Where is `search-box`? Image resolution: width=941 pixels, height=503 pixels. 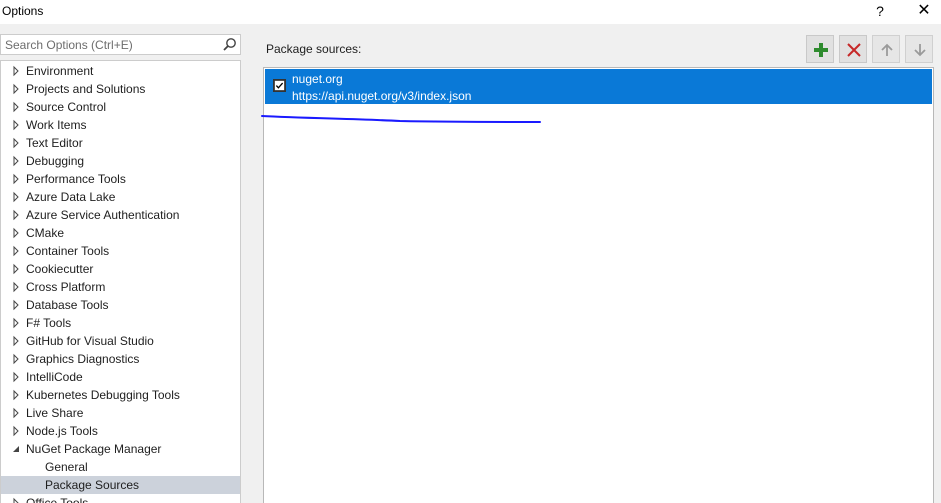
search-box is located at coordinates (120, 44).